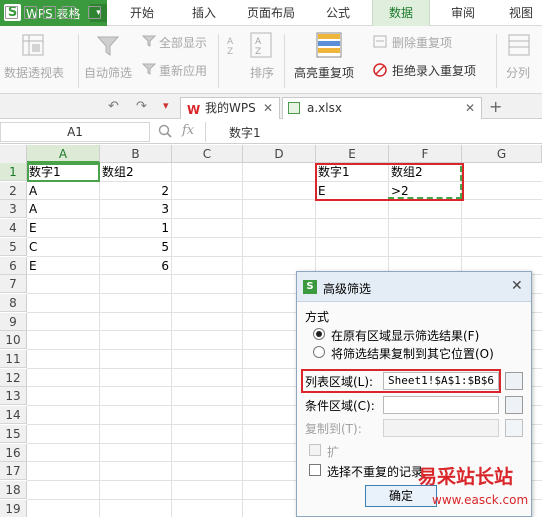 The height and width of the screenshot is (517, 542). I want to click on print-icon, so click(49, 12).